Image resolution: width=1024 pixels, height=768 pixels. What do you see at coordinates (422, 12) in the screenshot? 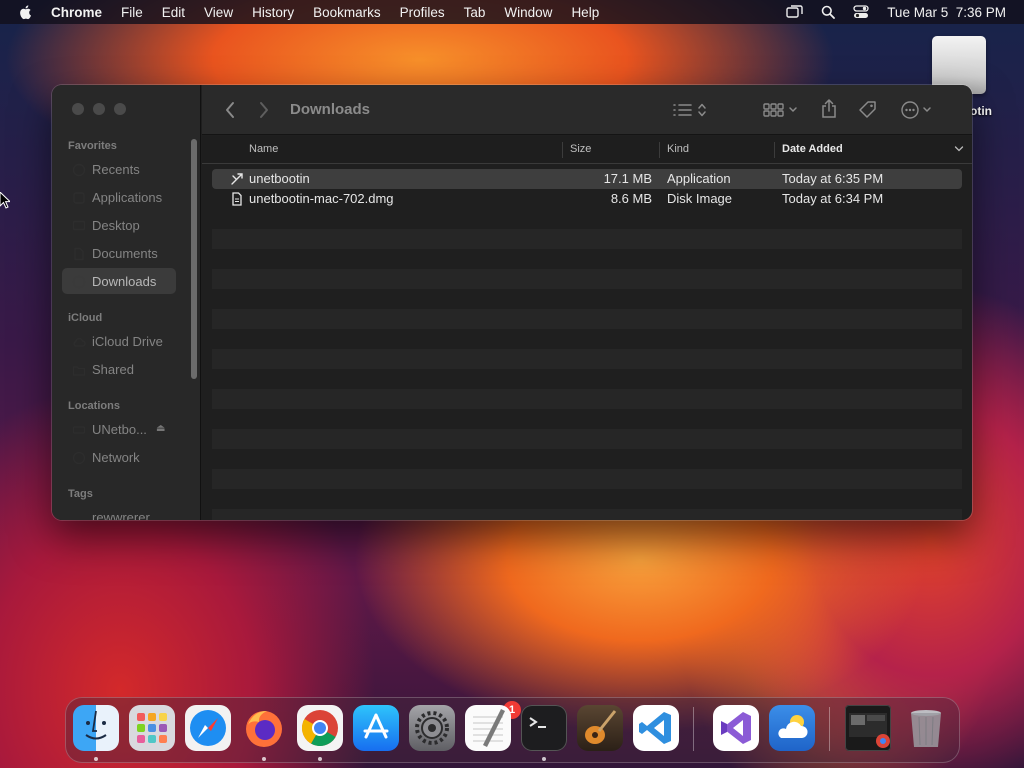
I see `menu-profiles: Profiles` at bounding box center [422, 12].